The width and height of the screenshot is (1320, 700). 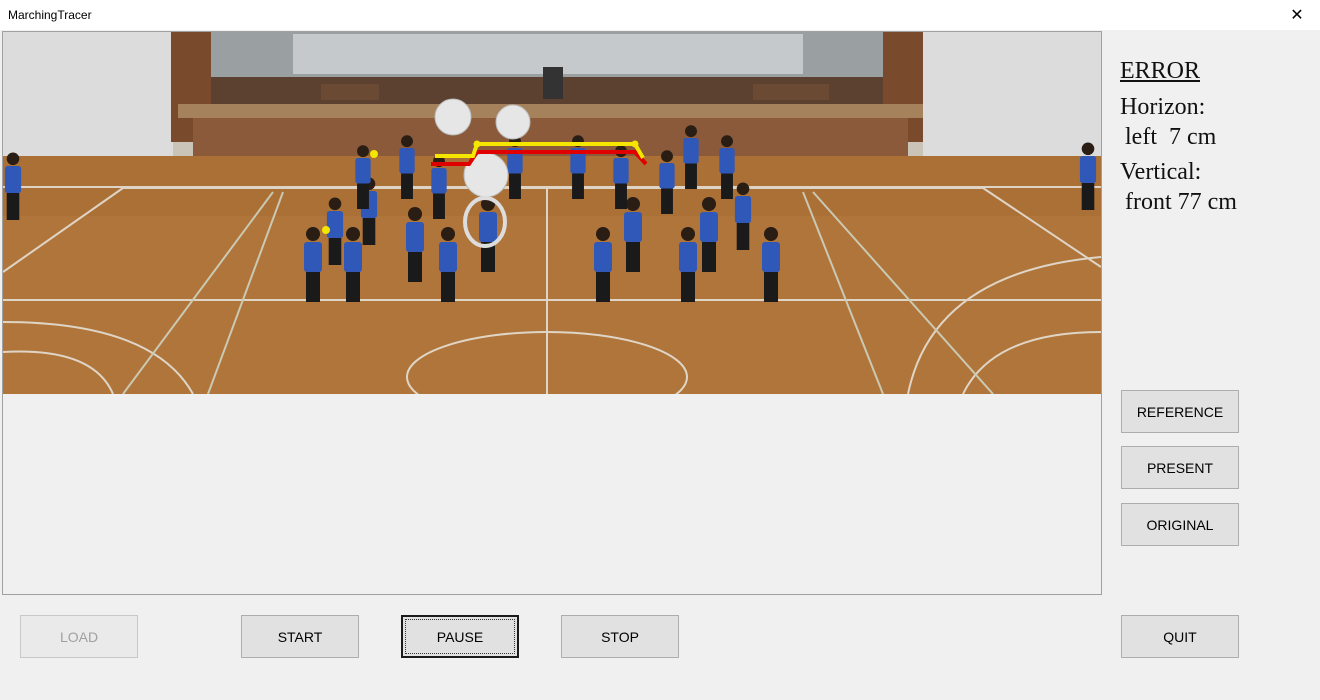 I want to click on horizon-label: Horizon:, so click(x=1163, y=107).